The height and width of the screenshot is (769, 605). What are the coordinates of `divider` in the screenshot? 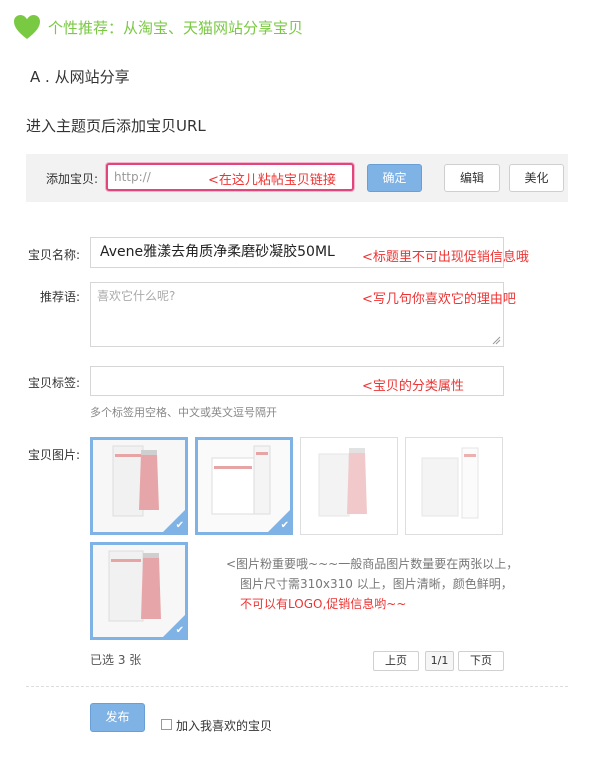 It's located at (297, 686).